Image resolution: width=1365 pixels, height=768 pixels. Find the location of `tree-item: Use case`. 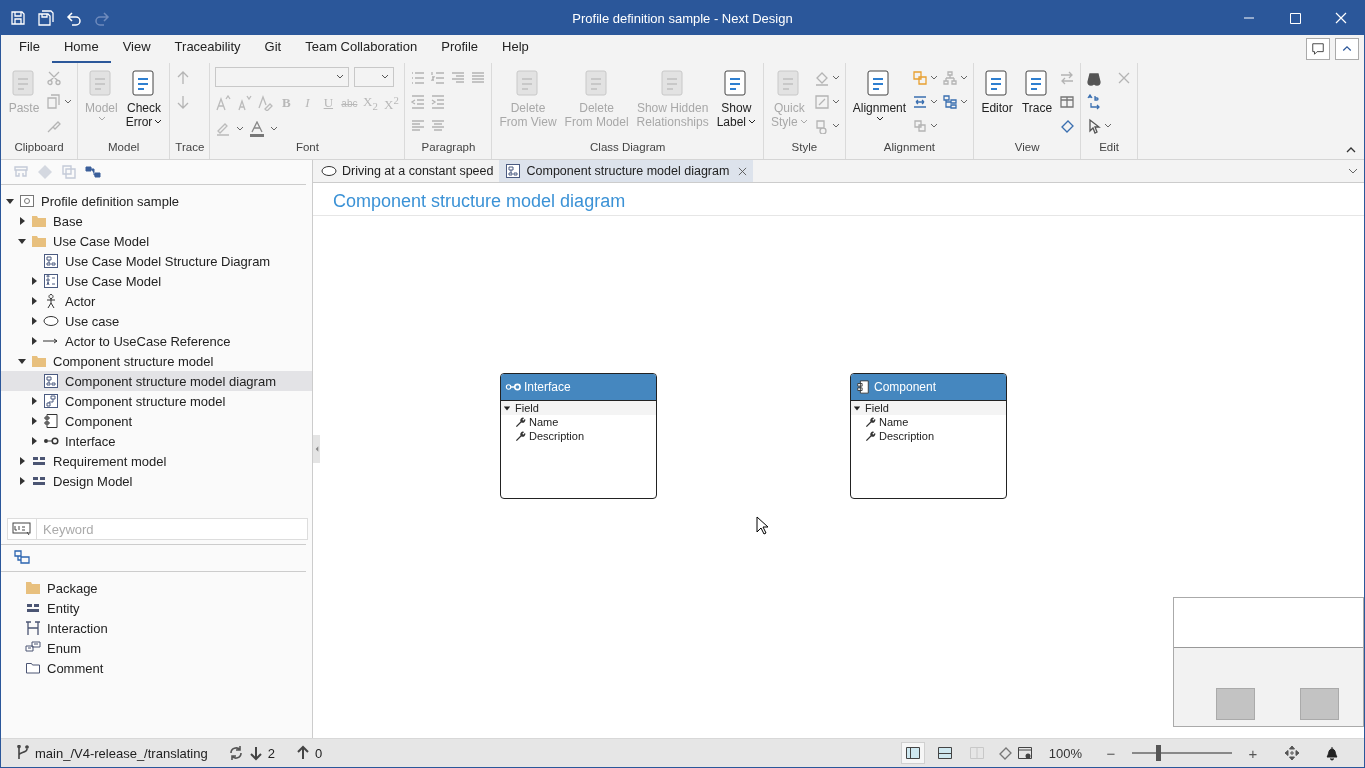

tree-item: Use case is located at coordinates (156, 321).